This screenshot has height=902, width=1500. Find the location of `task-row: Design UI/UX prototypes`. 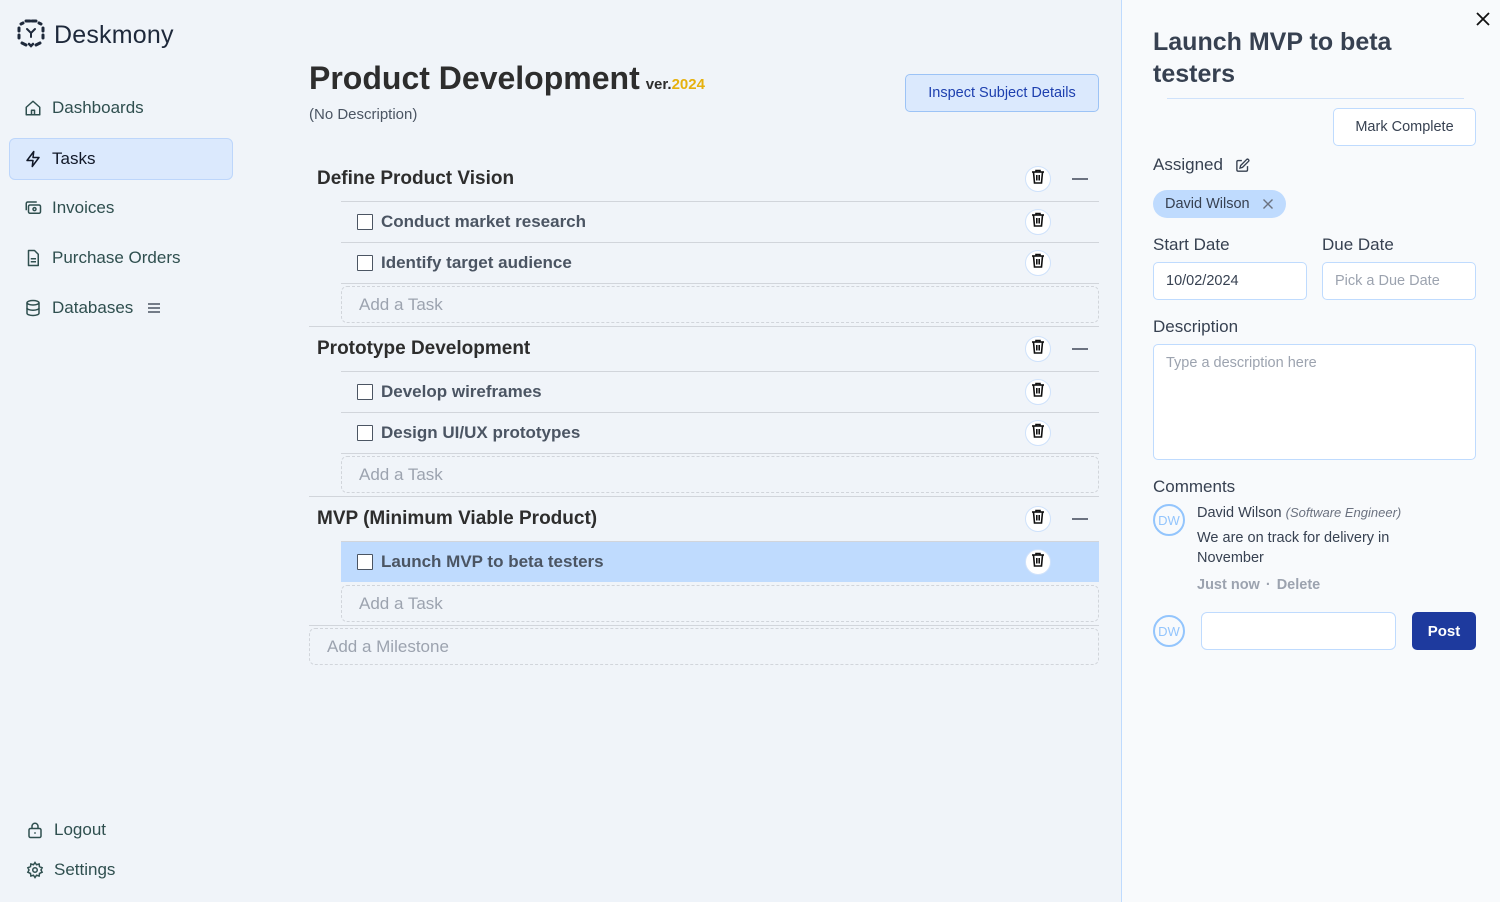

task-row: Design UI/UX prototypes is located at coordinates (720, 433).